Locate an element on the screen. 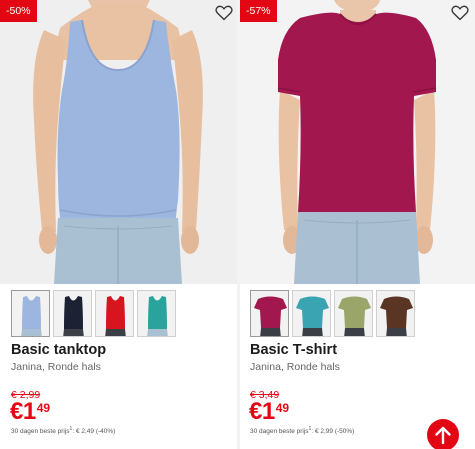 This screenshot has height=449, width=475. price-note: 30 dagen beste prijs1: € 2,49 (-40%) is located at coordinates (63, 430).